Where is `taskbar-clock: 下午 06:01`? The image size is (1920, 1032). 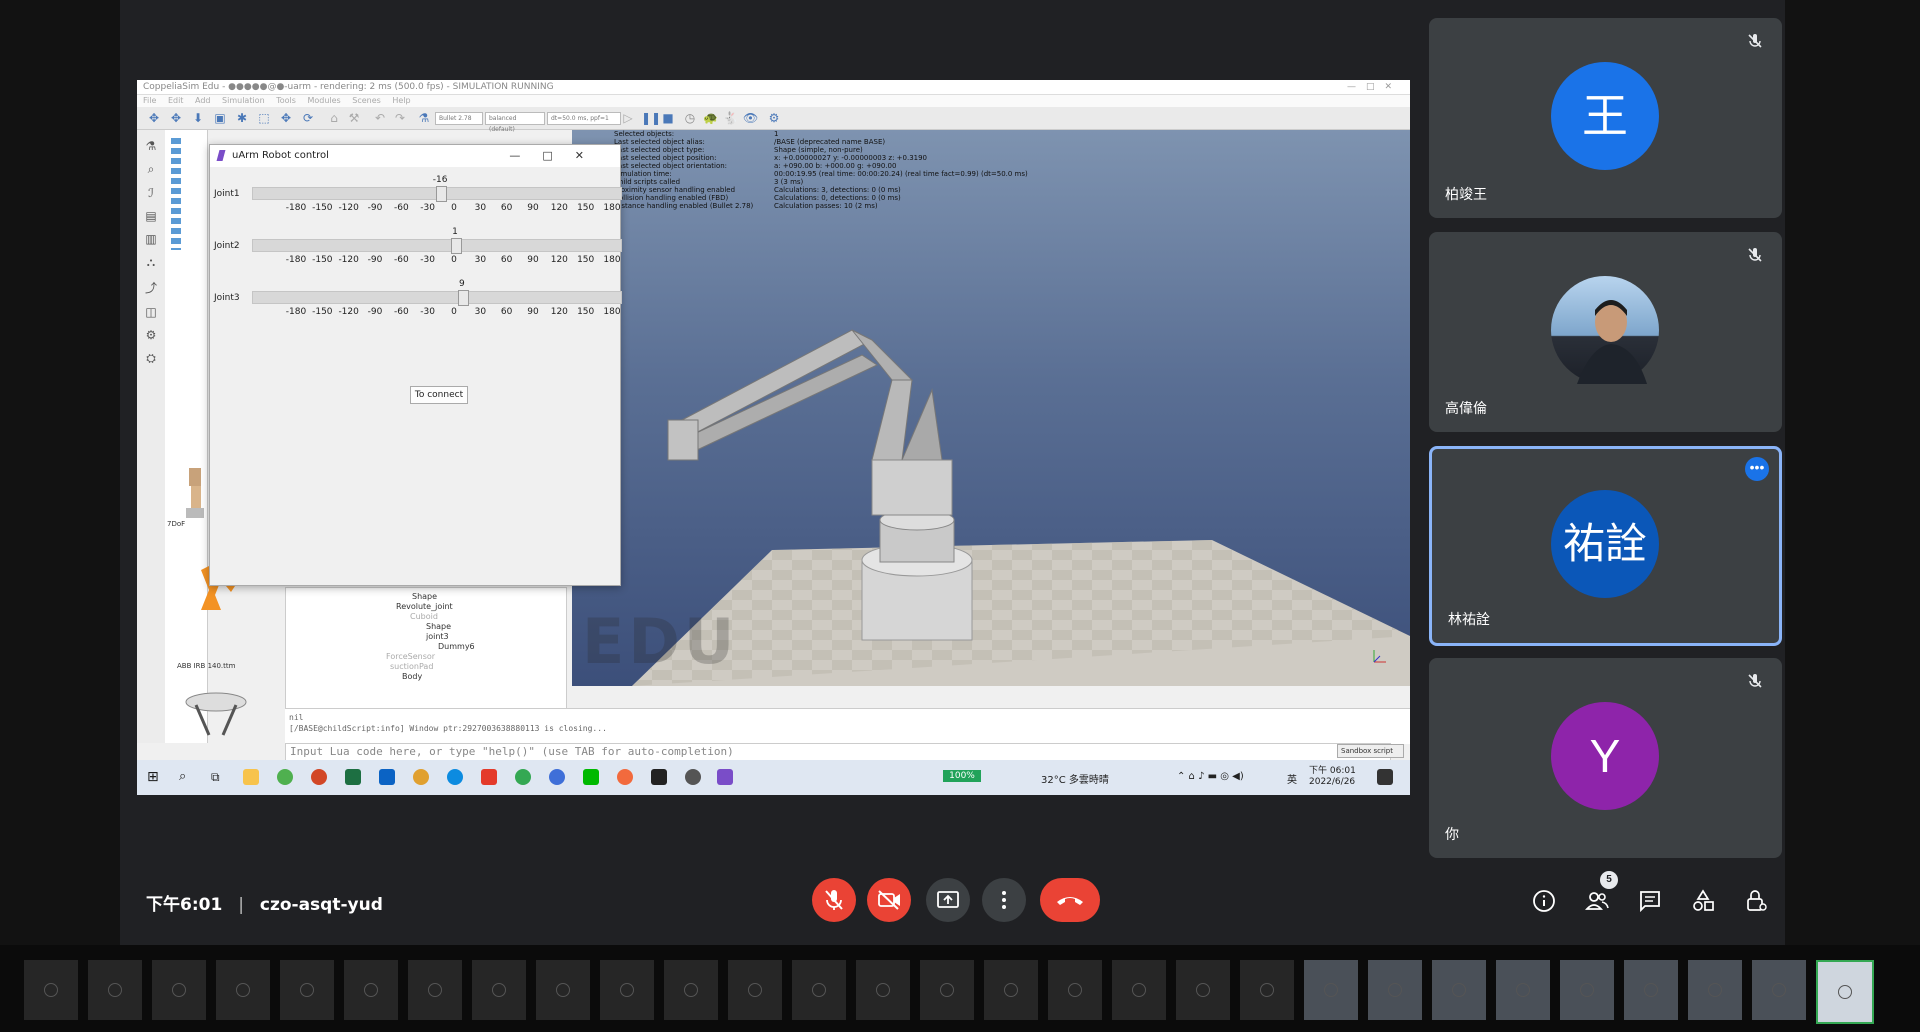
taskbar-clock: 下午 06:01 is located at coordinates (1332, 769).